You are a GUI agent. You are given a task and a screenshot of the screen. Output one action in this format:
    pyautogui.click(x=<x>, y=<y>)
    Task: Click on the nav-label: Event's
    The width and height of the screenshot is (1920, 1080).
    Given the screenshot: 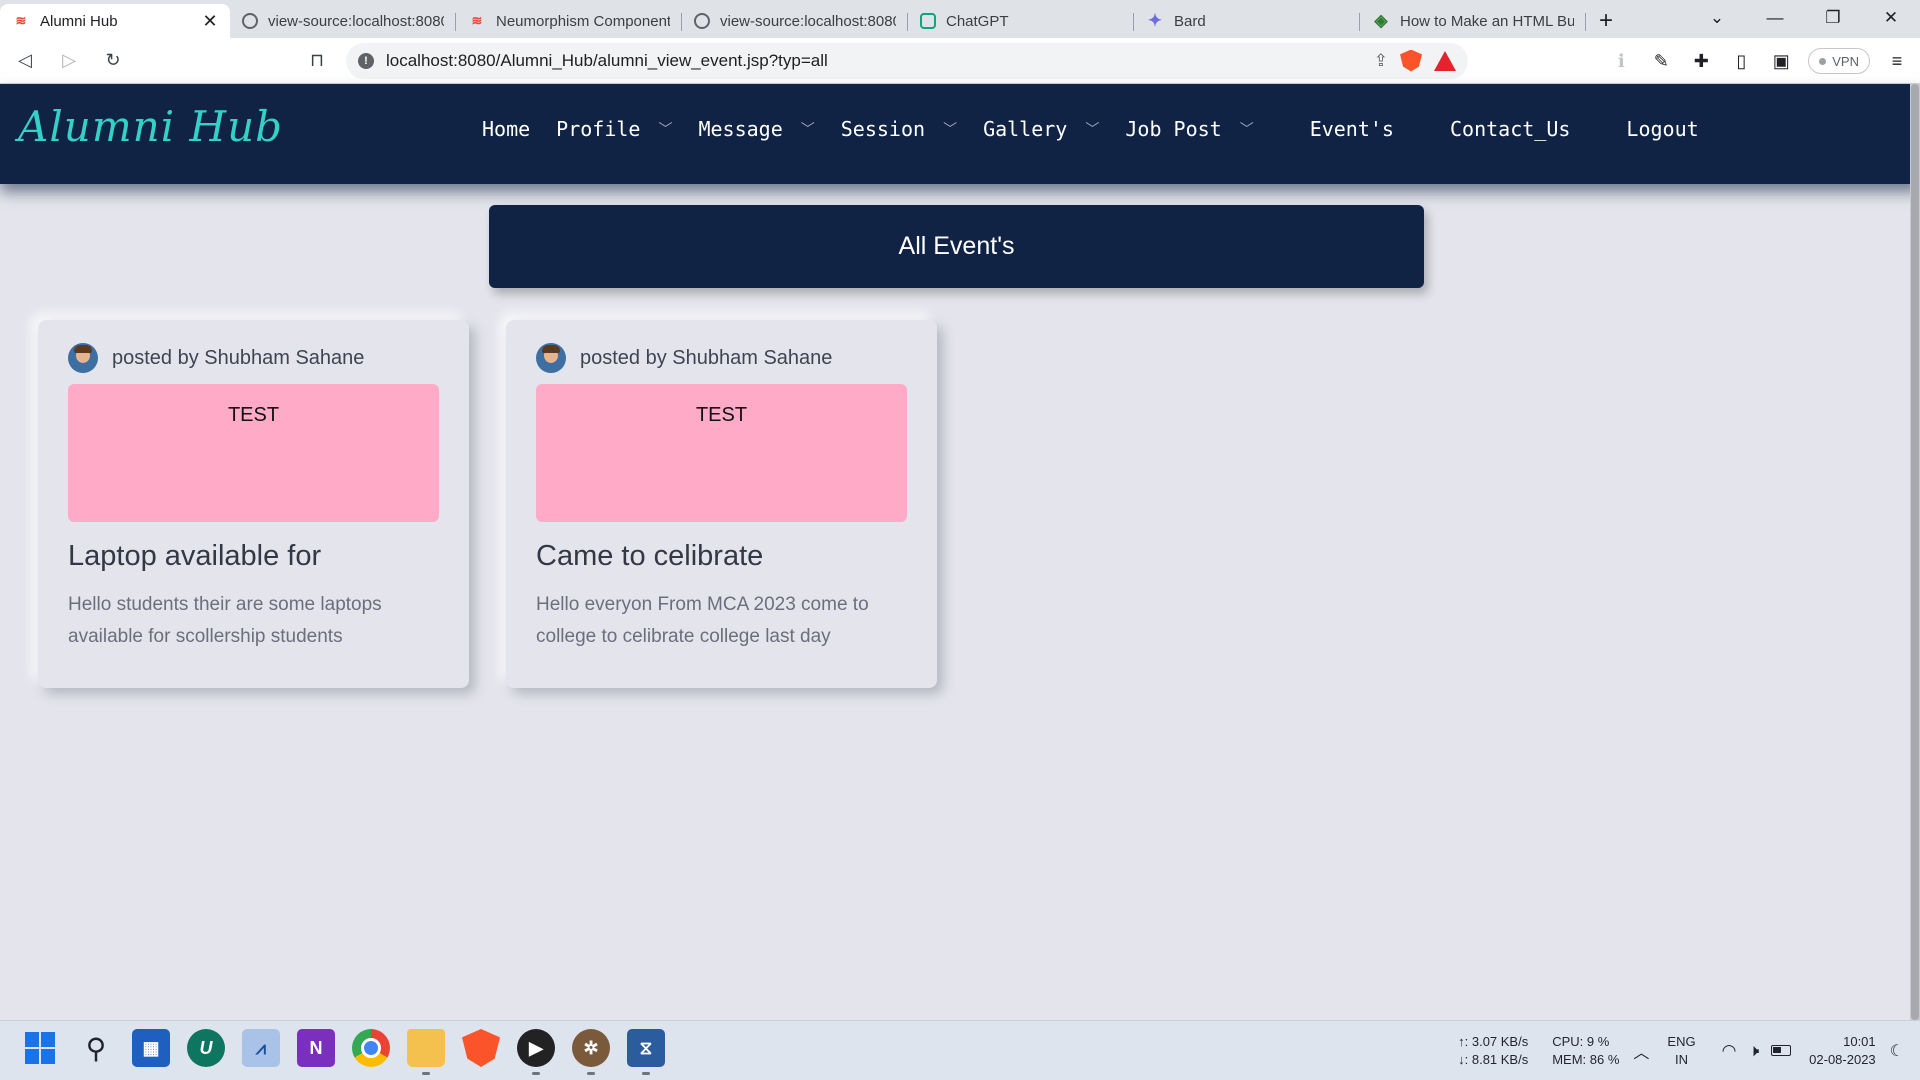 What is the action you would take?
    pyautogui.click(x=1351, y=129)
    